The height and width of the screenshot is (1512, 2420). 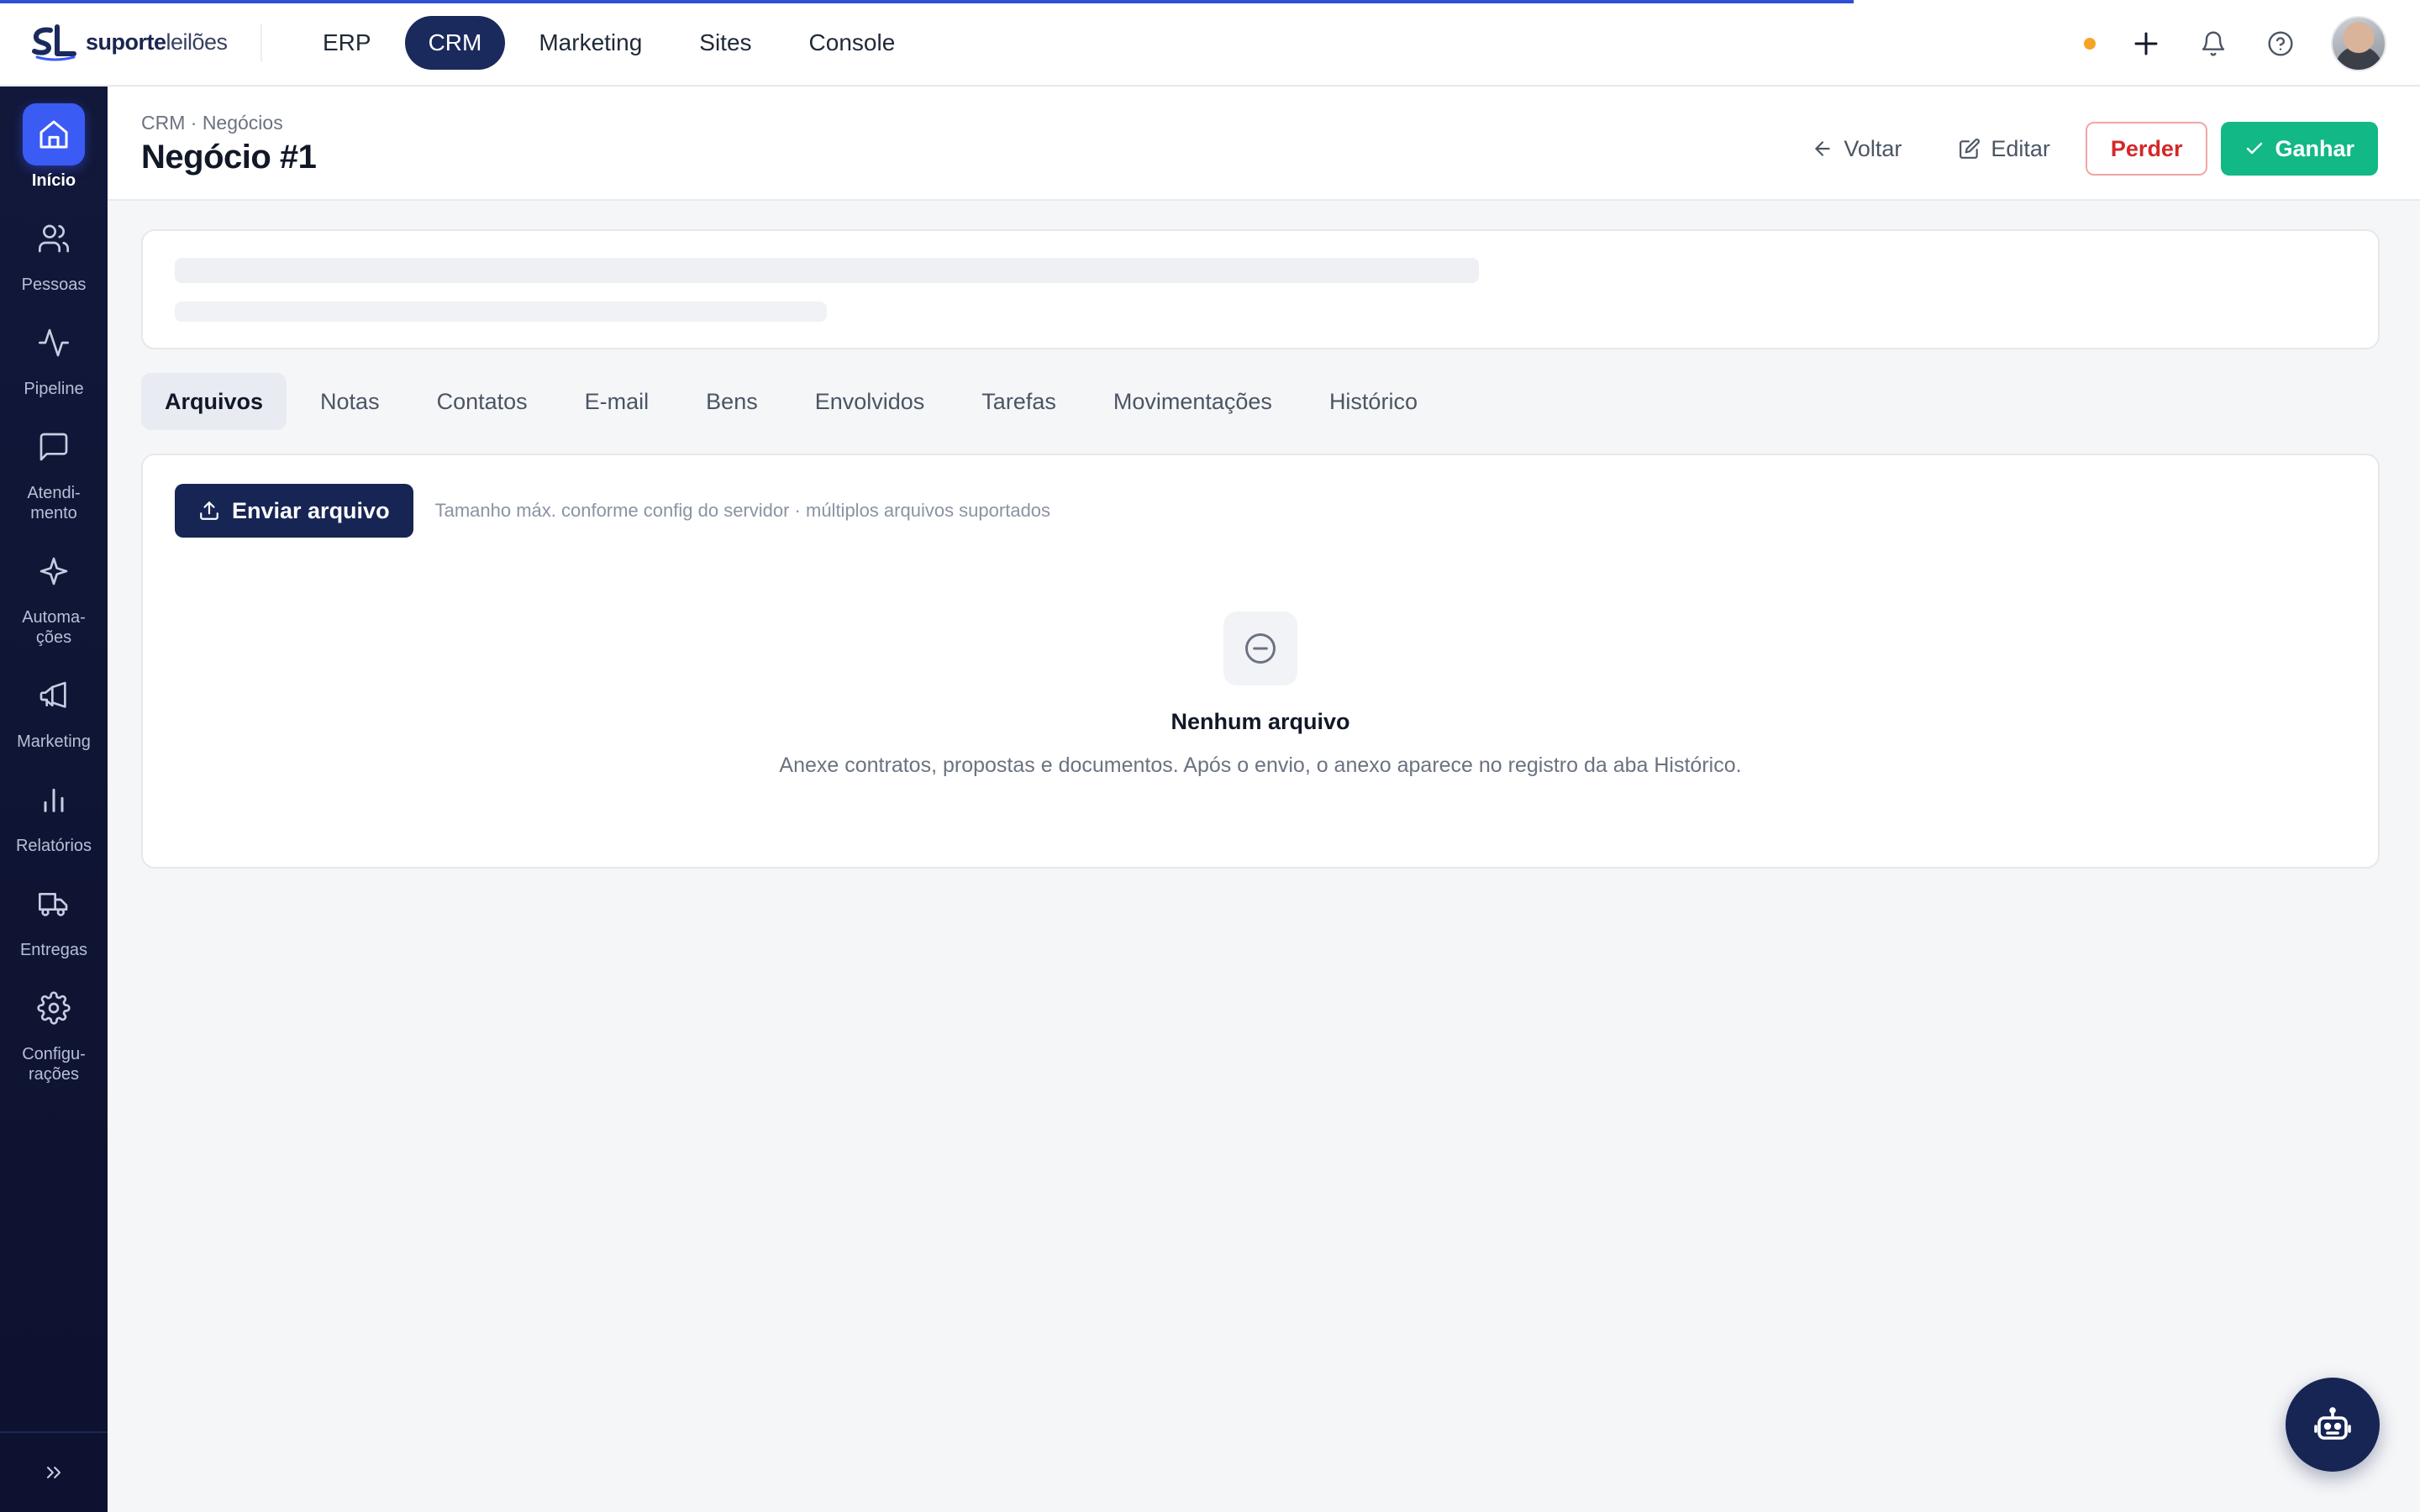 What do you see at coordinates (1822, 149) in the screenshot?
I see `arrow-left-icon` at bounding box center [1822, 149].